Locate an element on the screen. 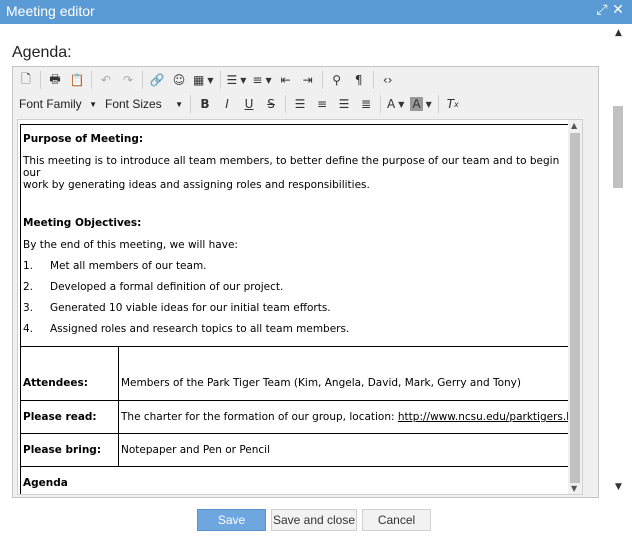  objectives-heading: Meeting Objectives: is located at coordinates (82, 223).